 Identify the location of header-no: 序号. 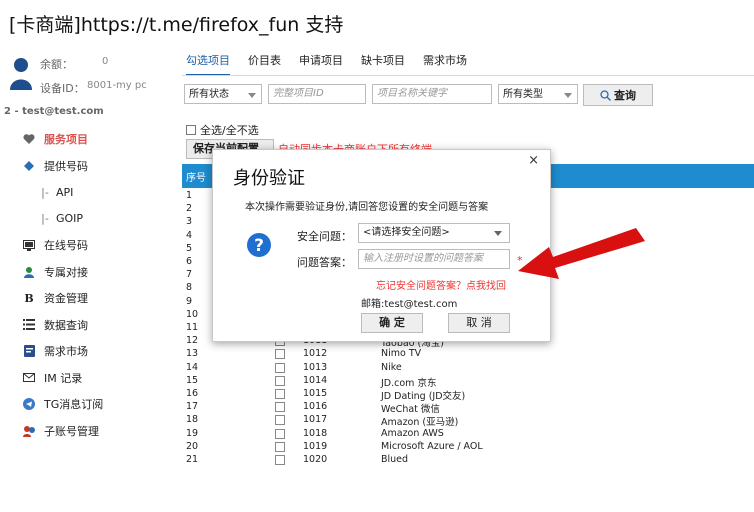
(196, 178).